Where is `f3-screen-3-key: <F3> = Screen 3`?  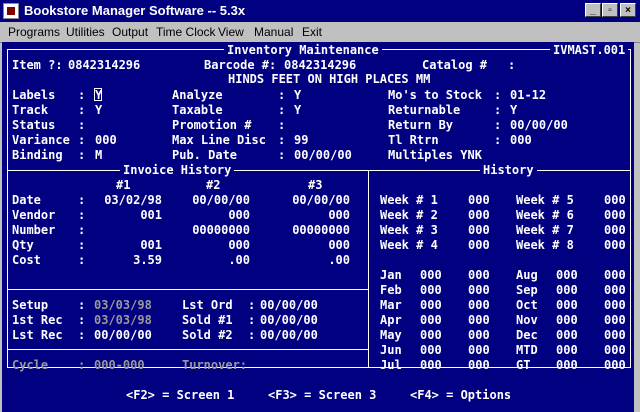 f3-screen-3-key: <F3> = Screen 3 is located at coordinates (322, 395).